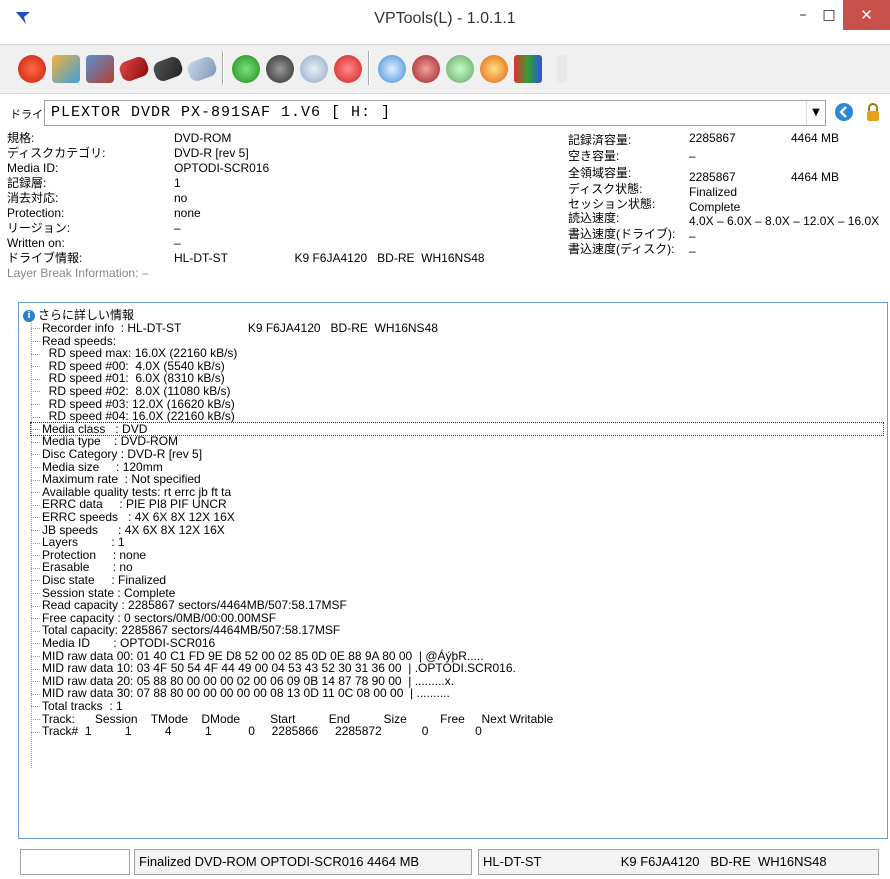 The width and height of the screenshot is (890, 879). What do you see at coordinates (29, 315) in the screenshot?
I see `info-icon: i` at bounding box center [29, 315].